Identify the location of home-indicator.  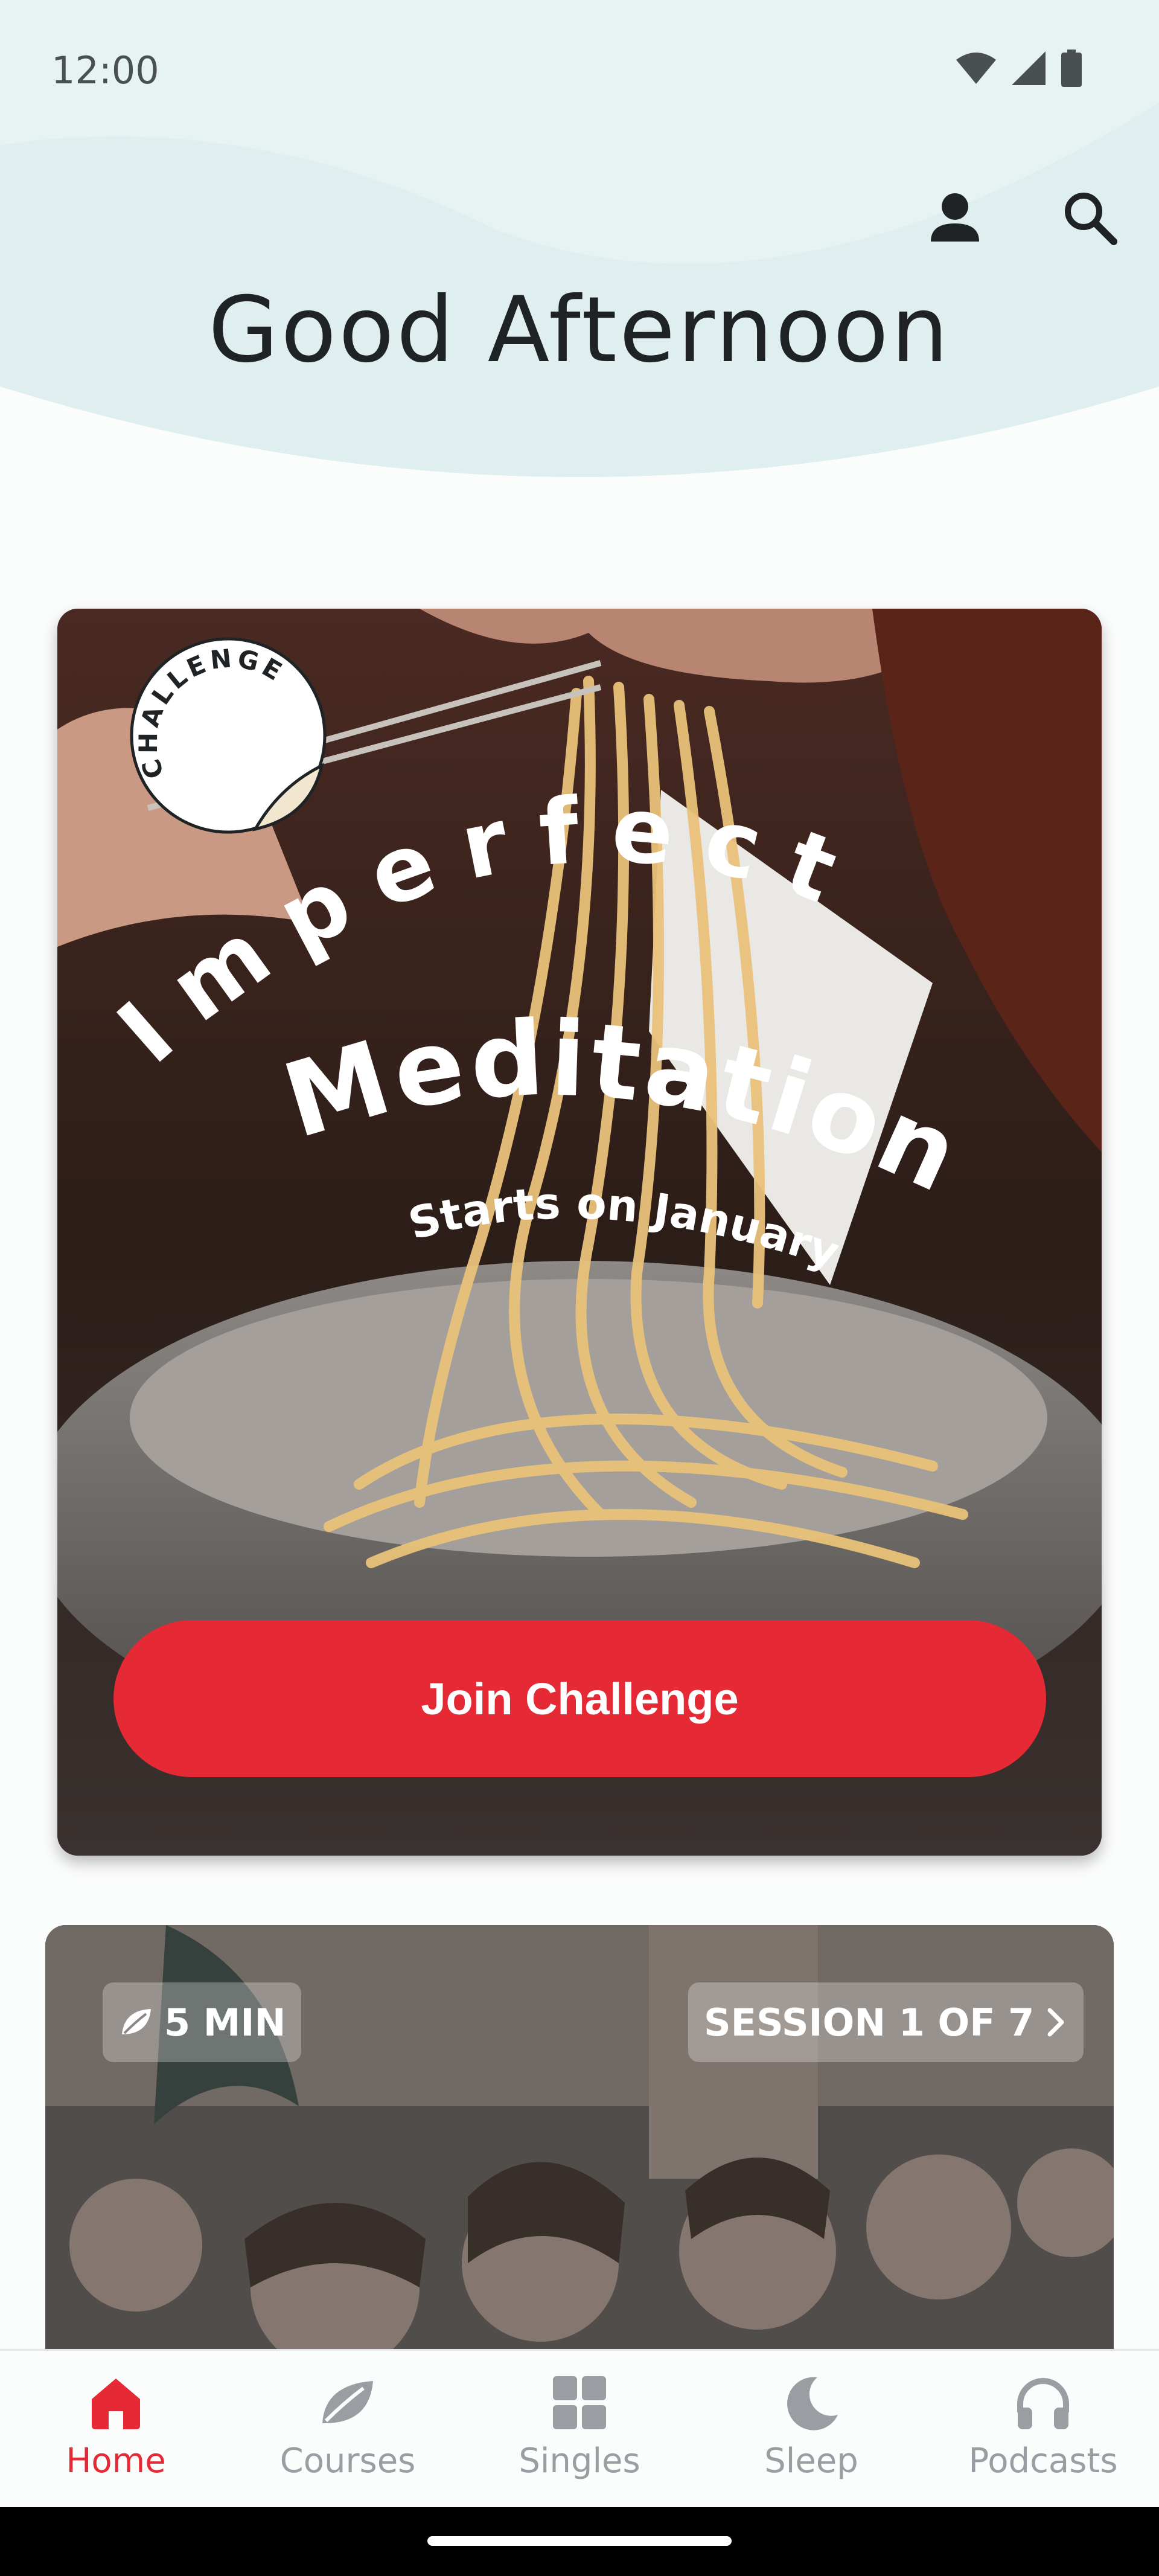
(579, 2541).